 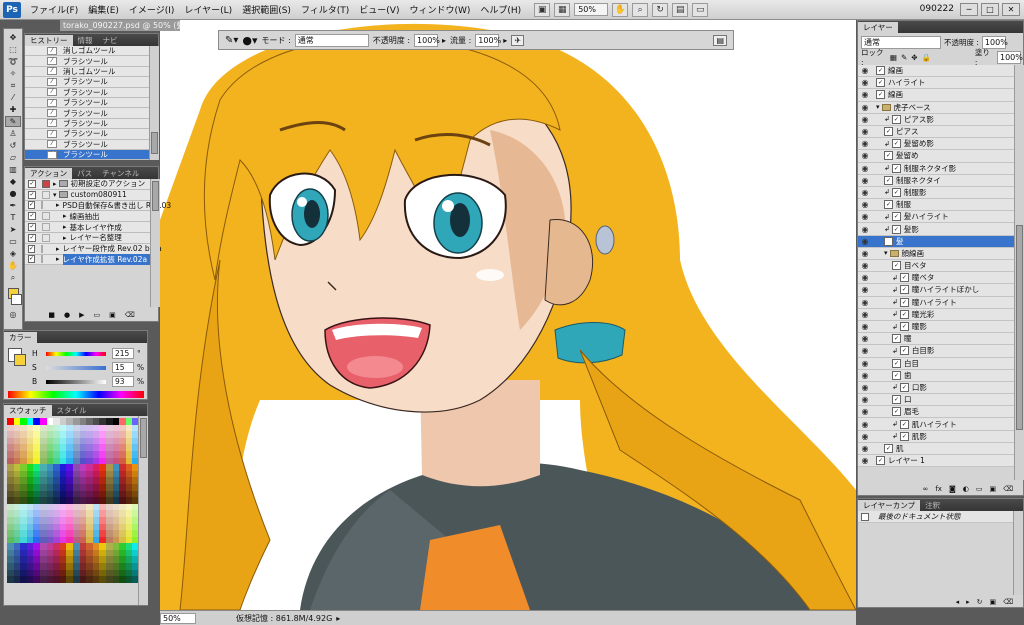 What do you see at coordinates (542, 9) in the screenshot?
I see `bridge-icon: ▣` at bounding box center [542, 9].